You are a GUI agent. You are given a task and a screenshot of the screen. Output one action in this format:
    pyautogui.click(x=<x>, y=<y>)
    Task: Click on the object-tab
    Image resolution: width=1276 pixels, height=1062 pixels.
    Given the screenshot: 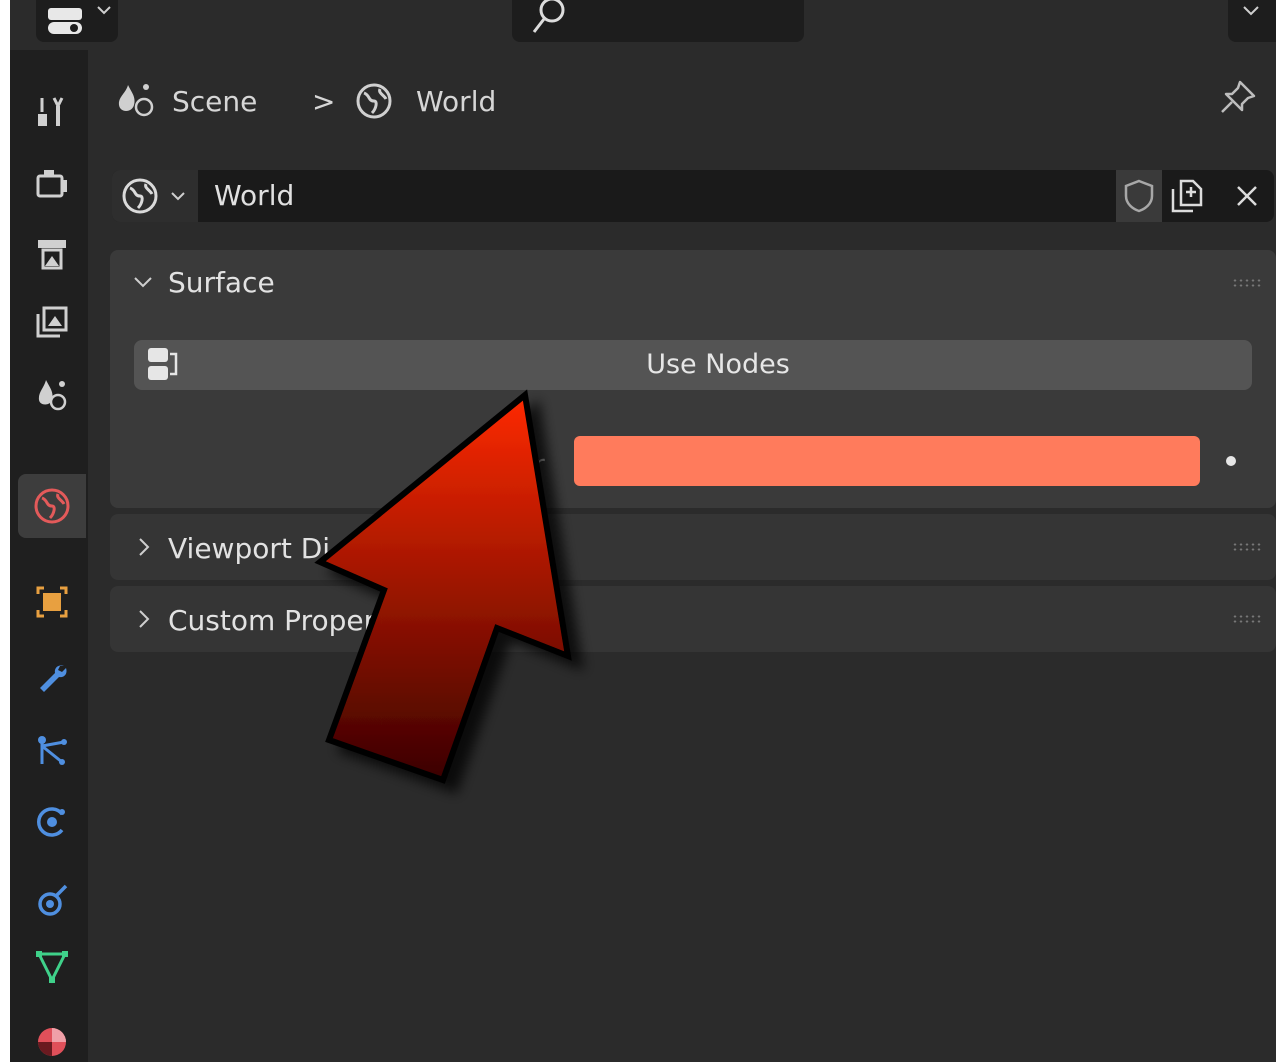 What is the action you would take?
    pyautogui.click(x=52, y=602)
    